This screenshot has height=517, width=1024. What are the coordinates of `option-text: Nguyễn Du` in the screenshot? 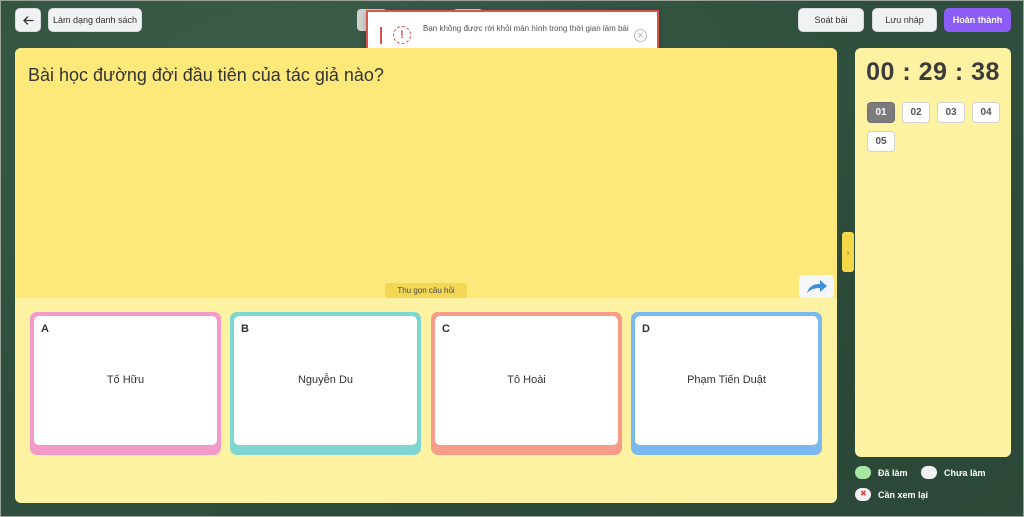 It's located at (325, 380).